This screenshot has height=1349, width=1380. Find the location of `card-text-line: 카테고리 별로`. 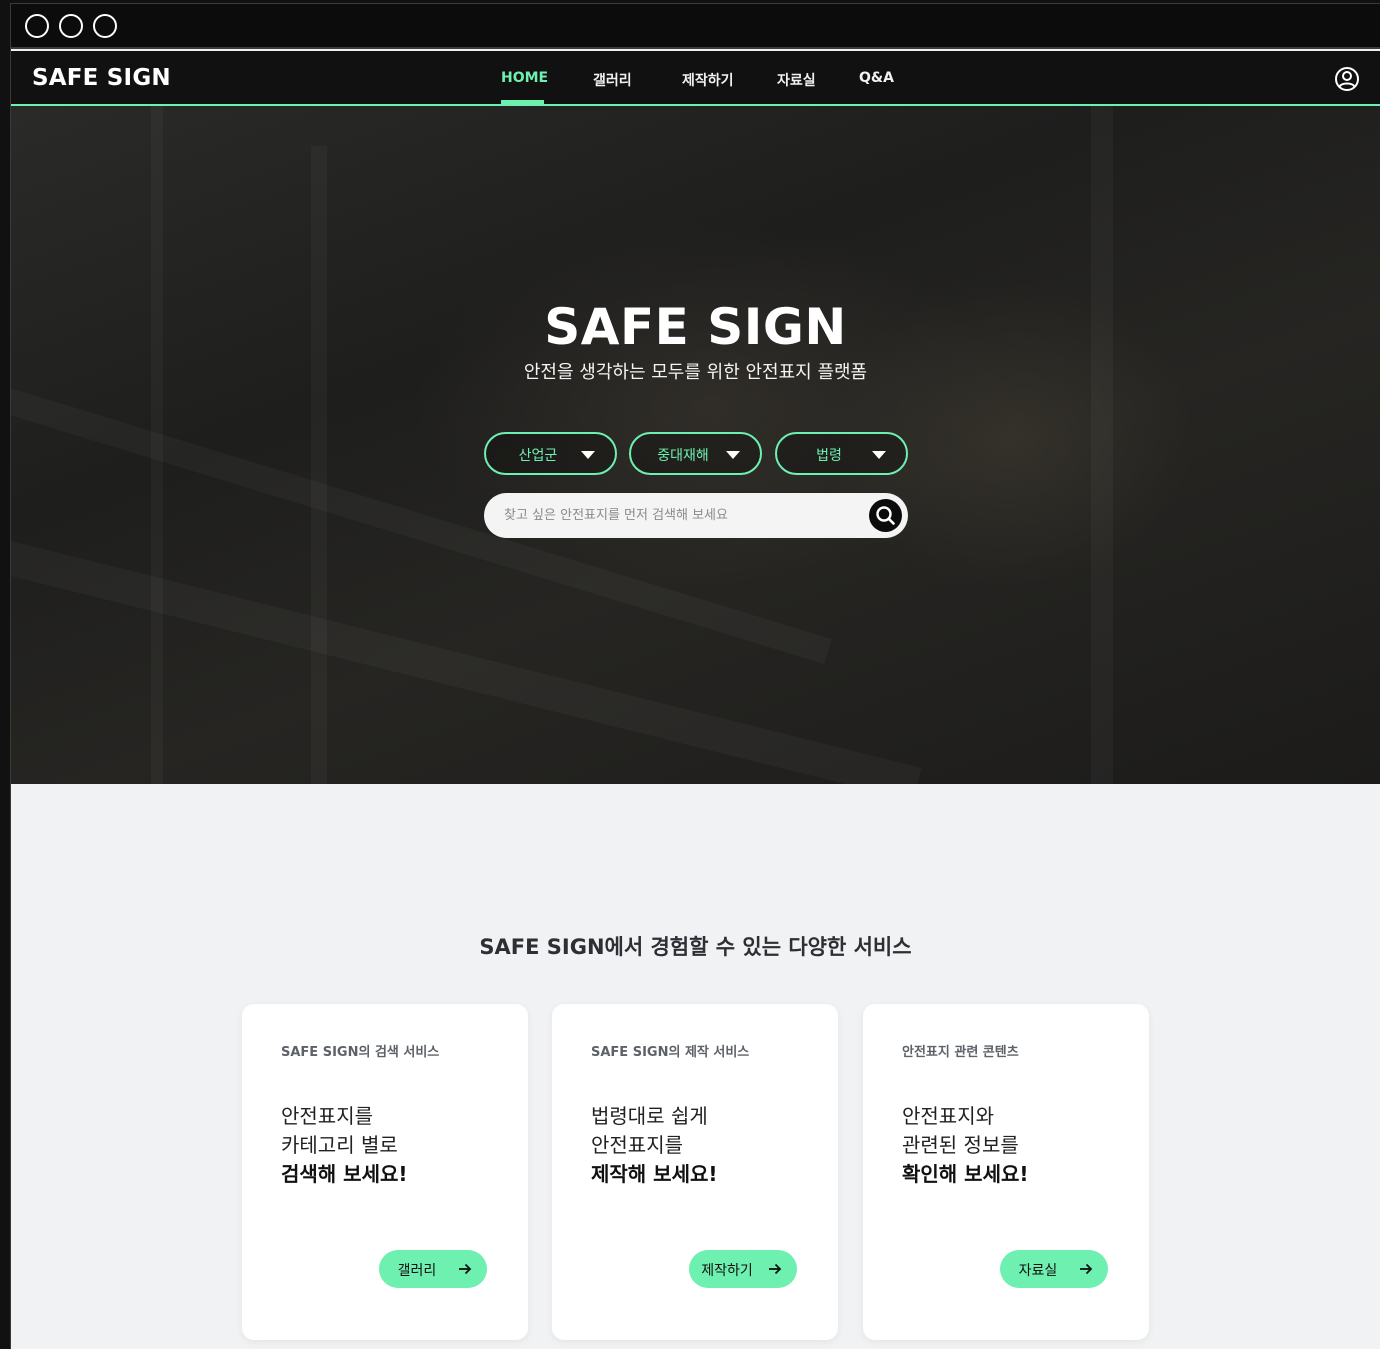

card-text-line: 카테고리 별로 is located at coordinates (339, 1145).